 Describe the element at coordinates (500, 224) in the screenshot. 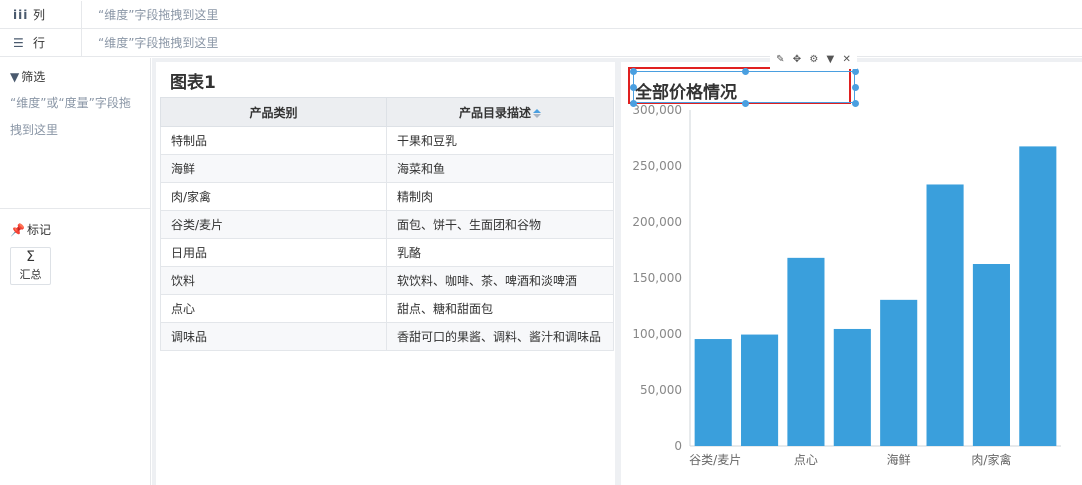

I see `table-cell: 面包、饼干、生面团和谷物` at that location.